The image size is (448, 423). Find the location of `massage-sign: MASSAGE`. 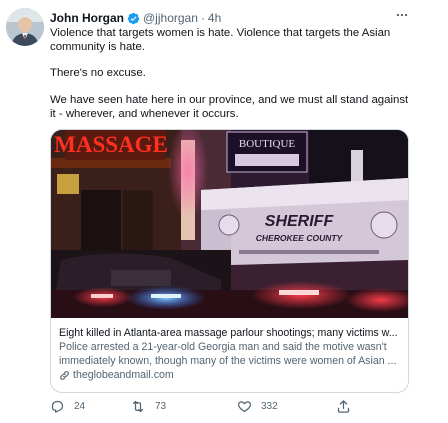

massage-sign: MASSAGE is located at coordinates (111, 144).